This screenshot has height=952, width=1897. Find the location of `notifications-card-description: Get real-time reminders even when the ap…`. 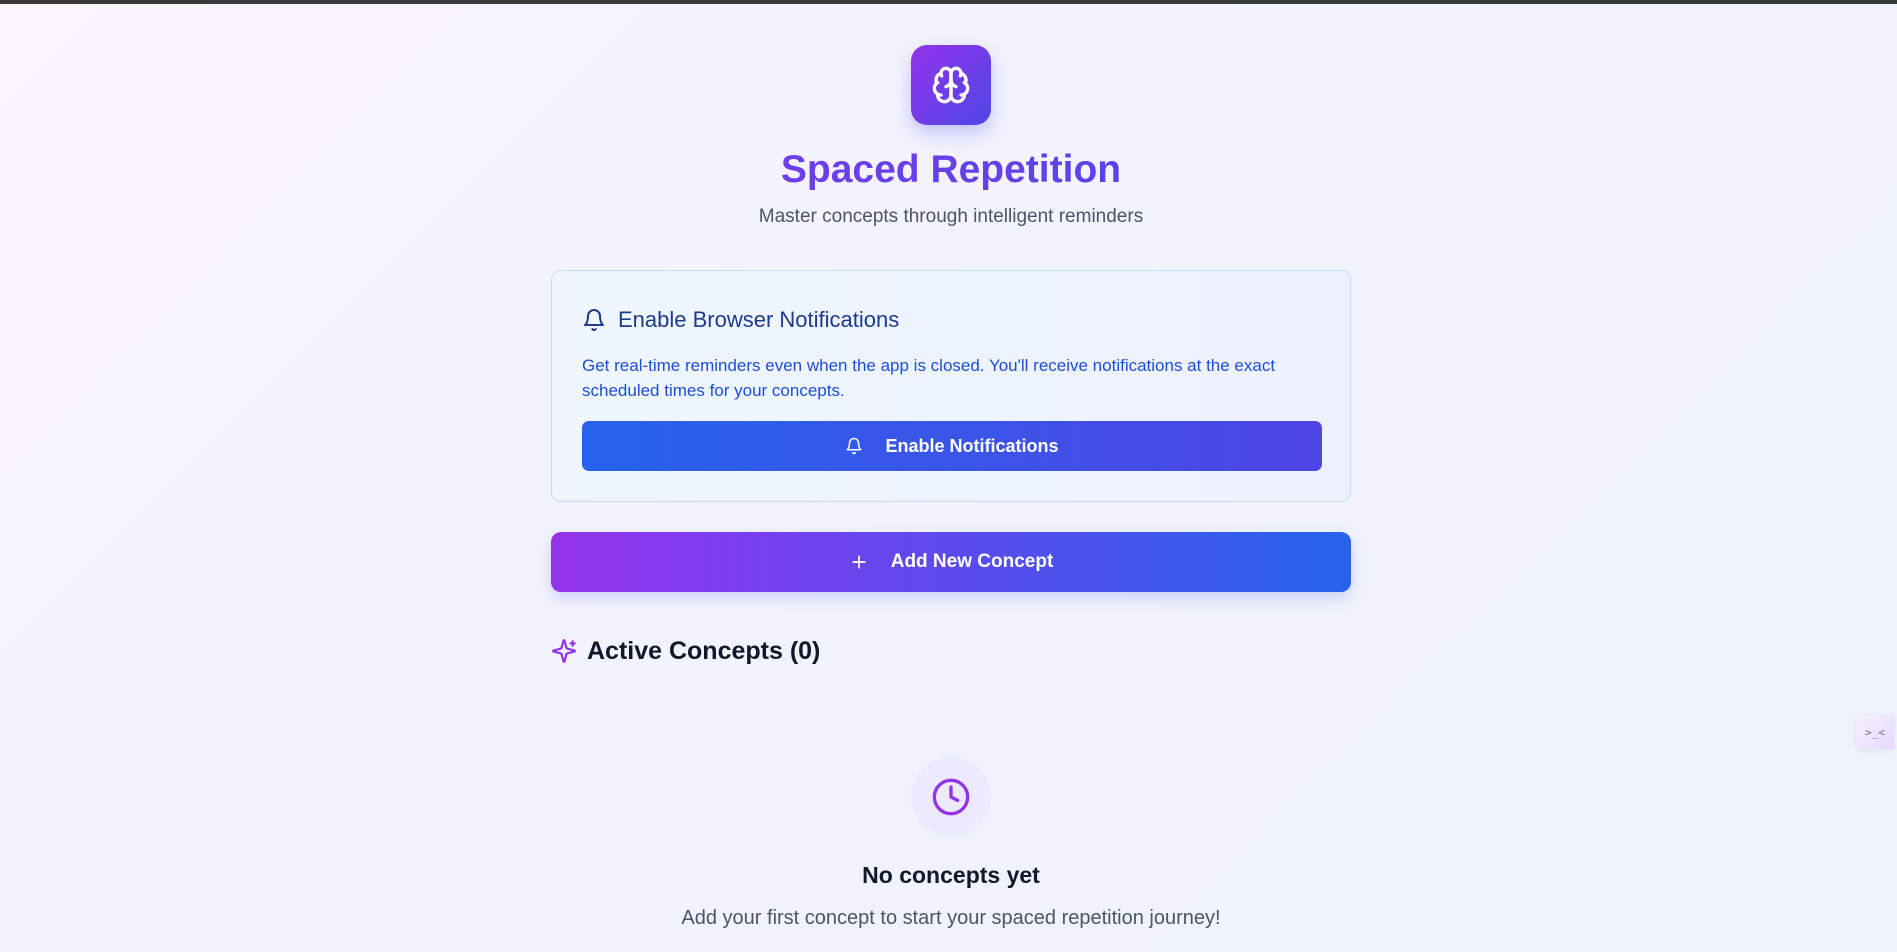

notifications-card-description: Get real-time reminders even when the ap… is located at coordinates (929, 378).